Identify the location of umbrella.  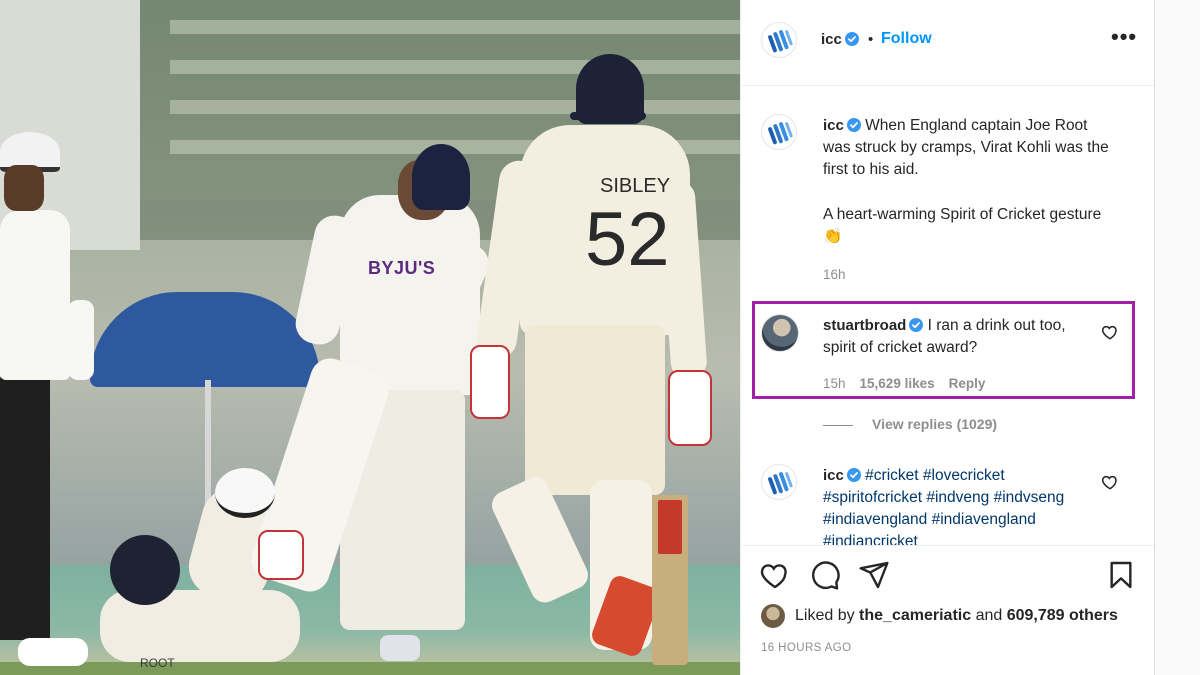
(205, 339).